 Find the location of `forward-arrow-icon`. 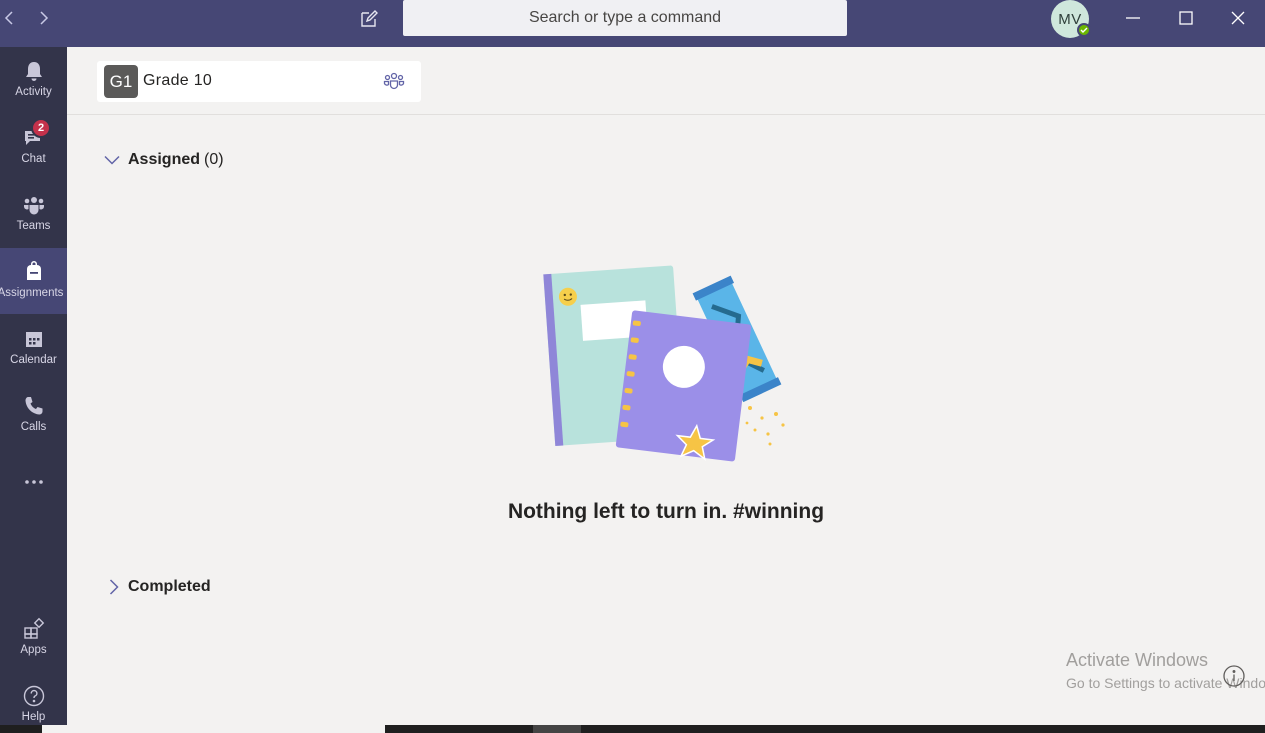

forward-arrow-icon is located at coordinates (43, 18).